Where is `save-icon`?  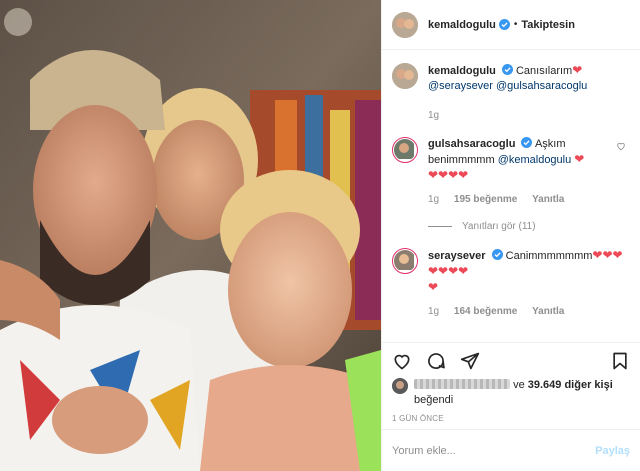 save-icon is located at coordinates (620, 361).